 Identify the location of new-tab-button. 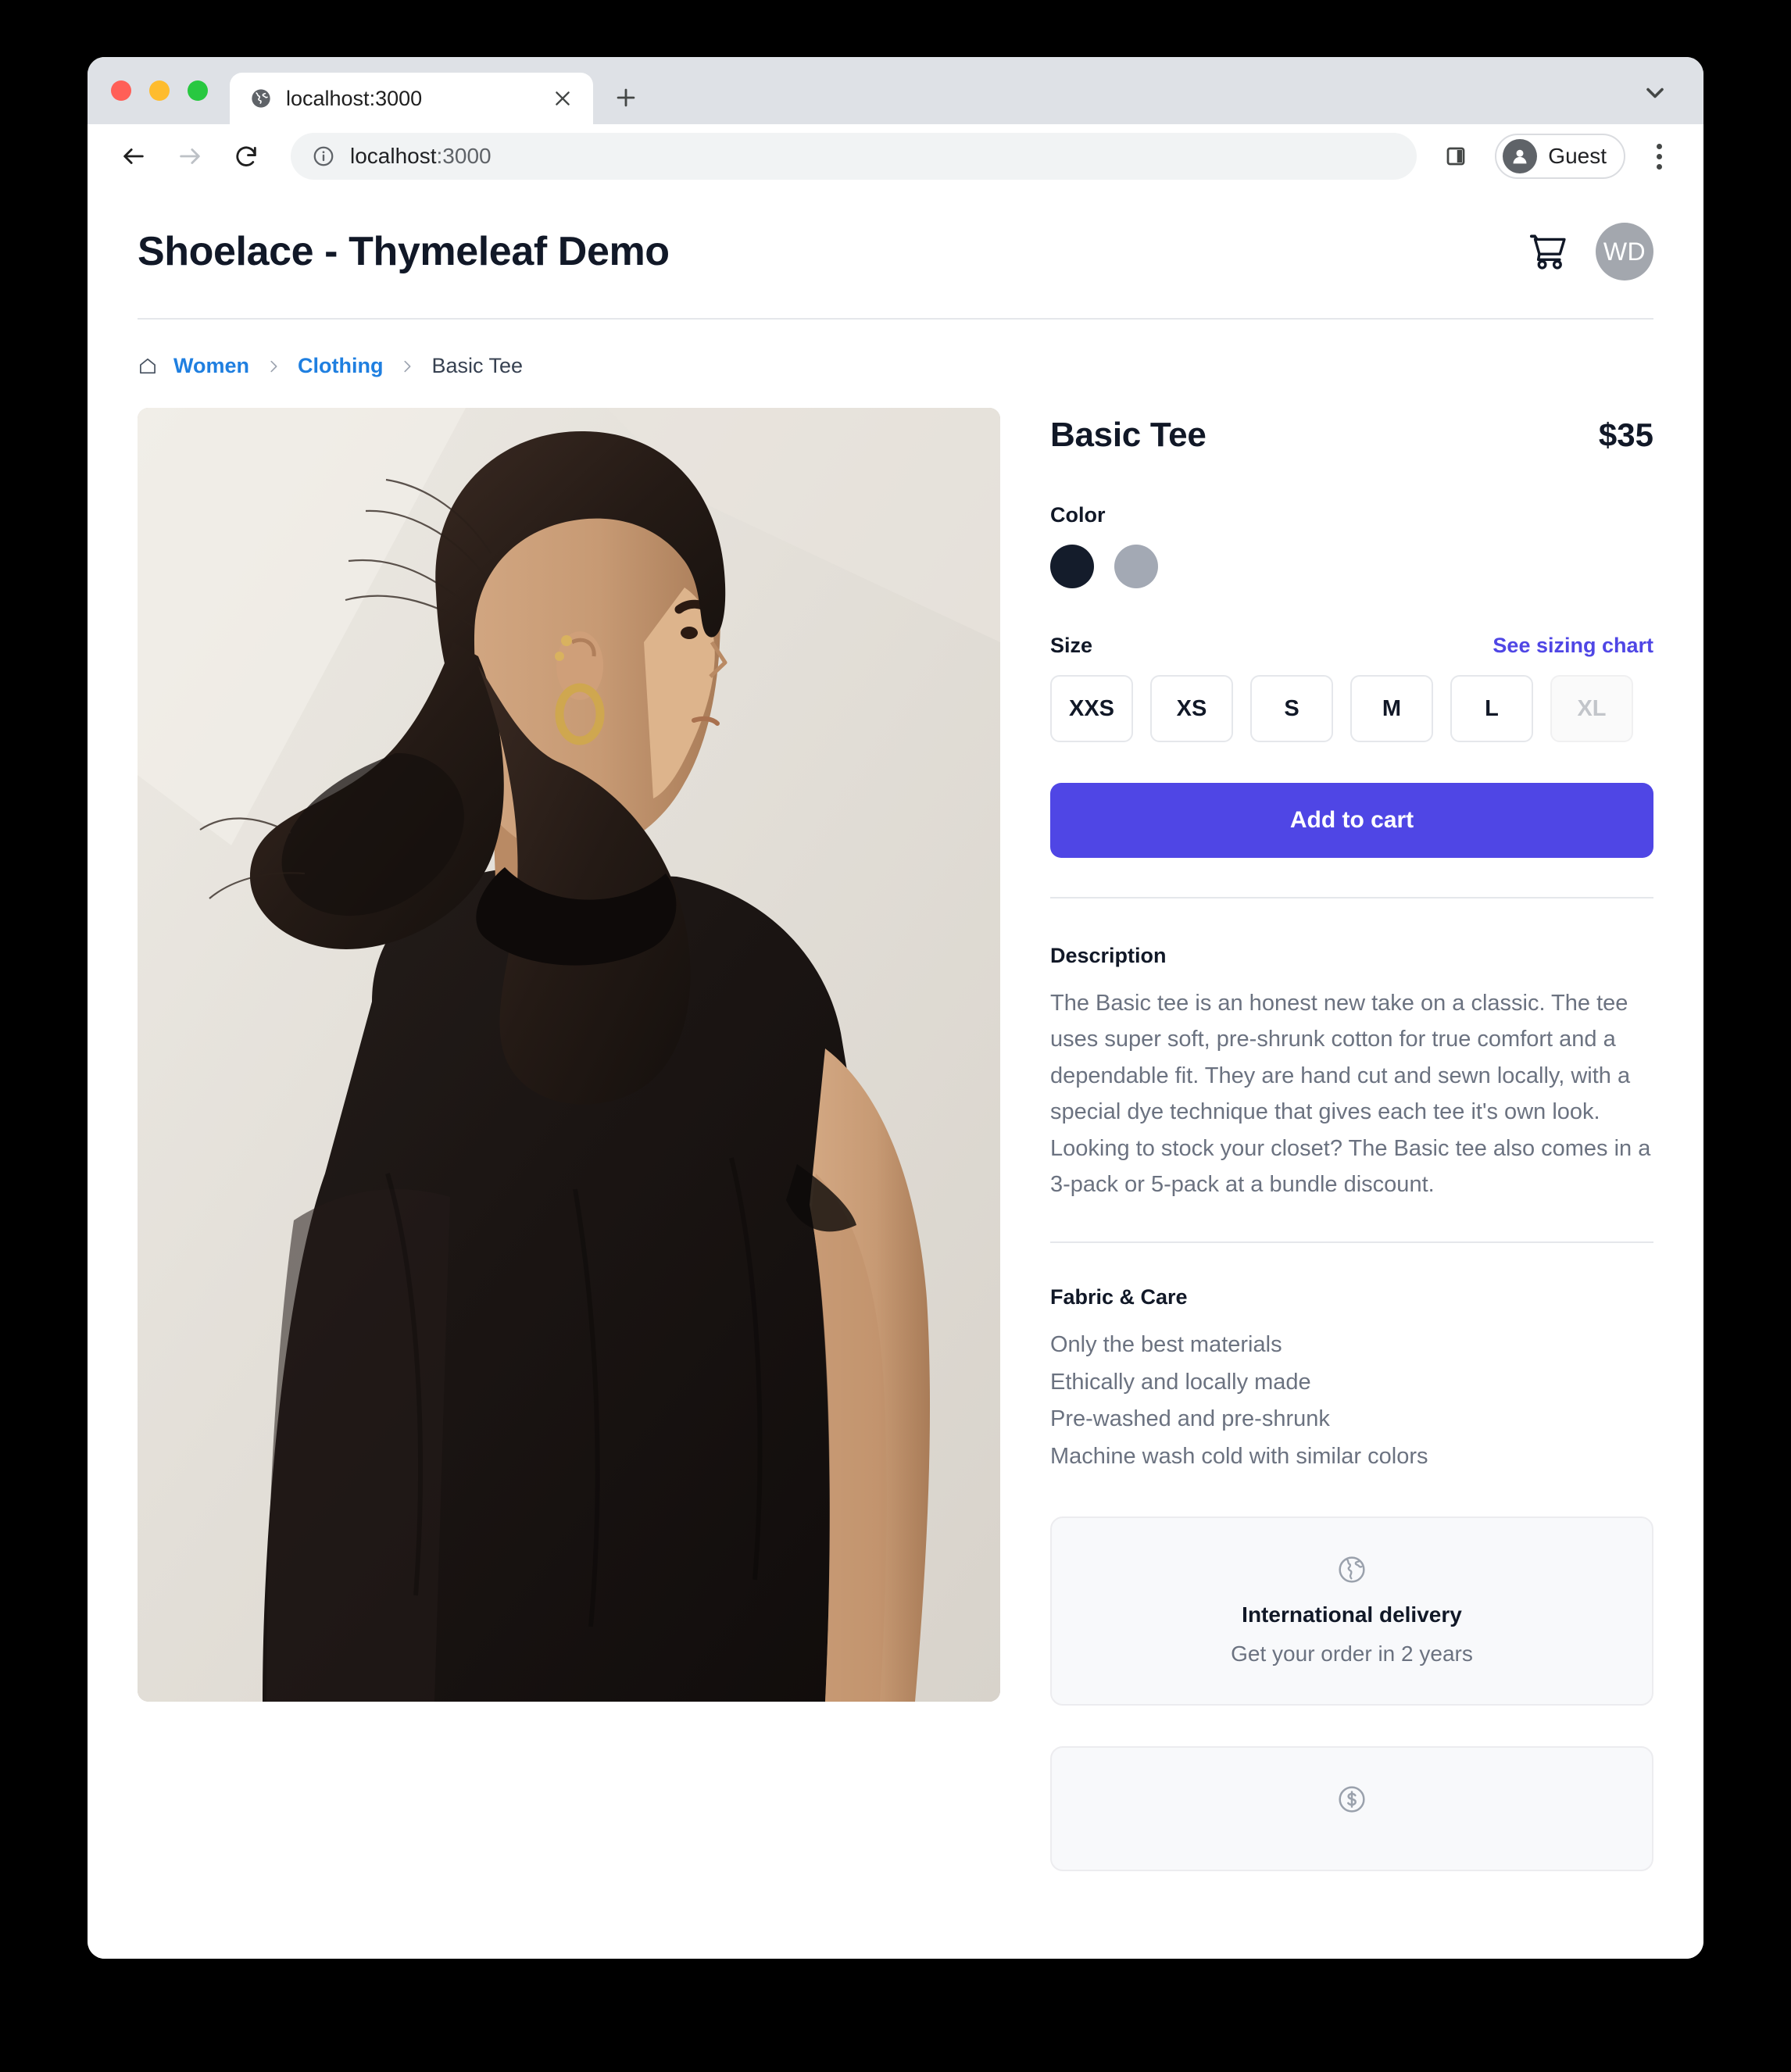
(626, 98).